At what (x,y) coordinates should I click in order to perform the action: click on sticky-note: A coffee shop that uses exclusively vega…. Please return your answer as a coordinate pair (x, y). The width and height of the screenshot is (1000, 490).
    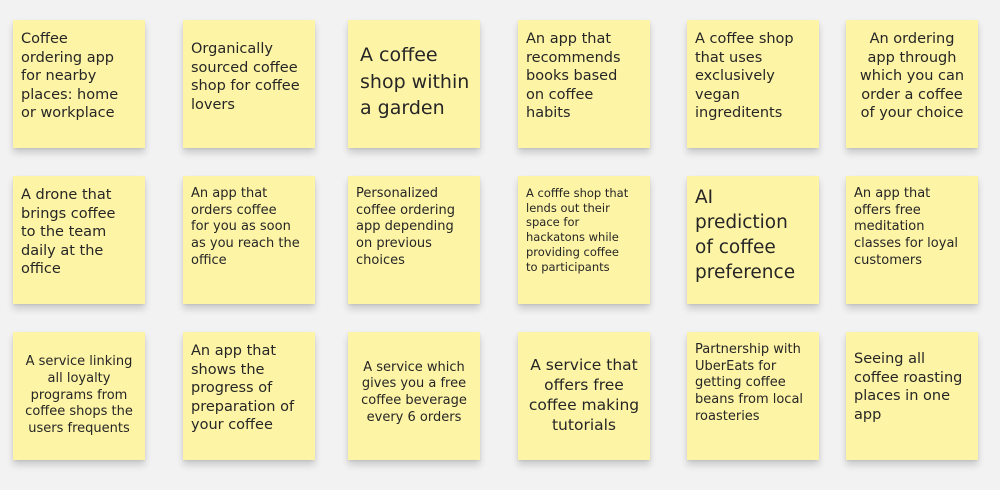
    Looking at the image, I should click on (753, 84).